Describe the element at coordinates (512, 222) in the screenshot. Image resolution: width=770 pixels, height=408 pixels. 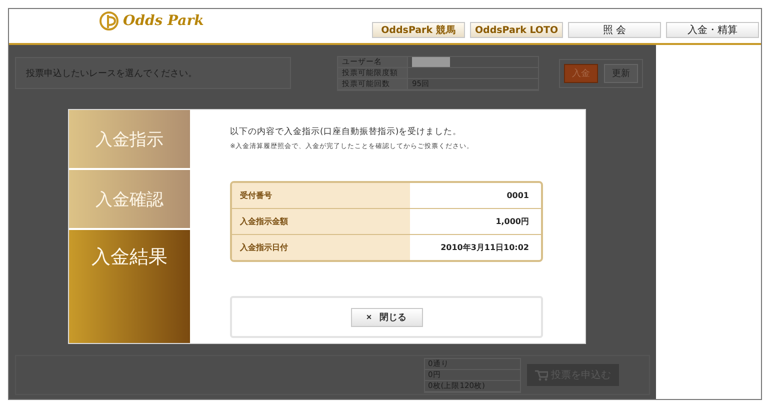
I see `detail-value: 1,000円` at that location.